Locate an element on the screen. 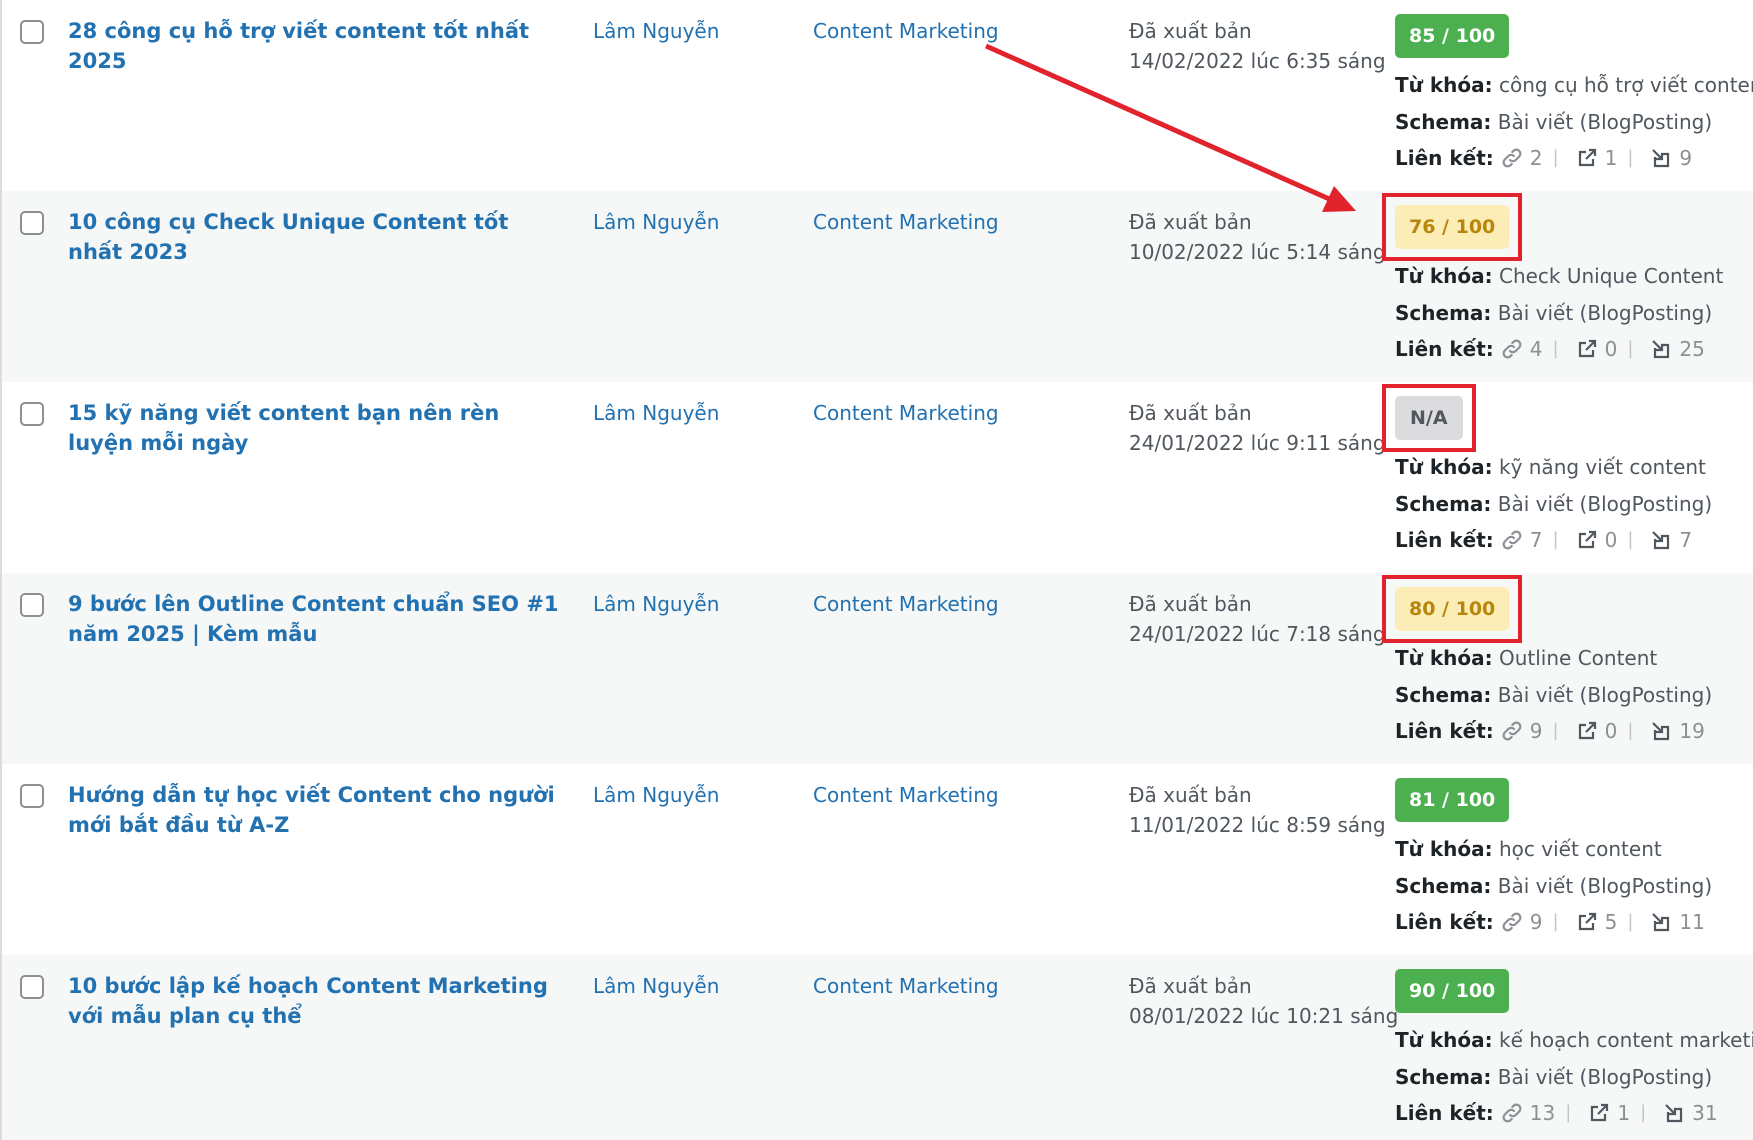 The width and height of the screenshot is (1753, 1140). post-date: 24/01/2022 lúc 7:18 sáng is located at coordinates (1257, 634).